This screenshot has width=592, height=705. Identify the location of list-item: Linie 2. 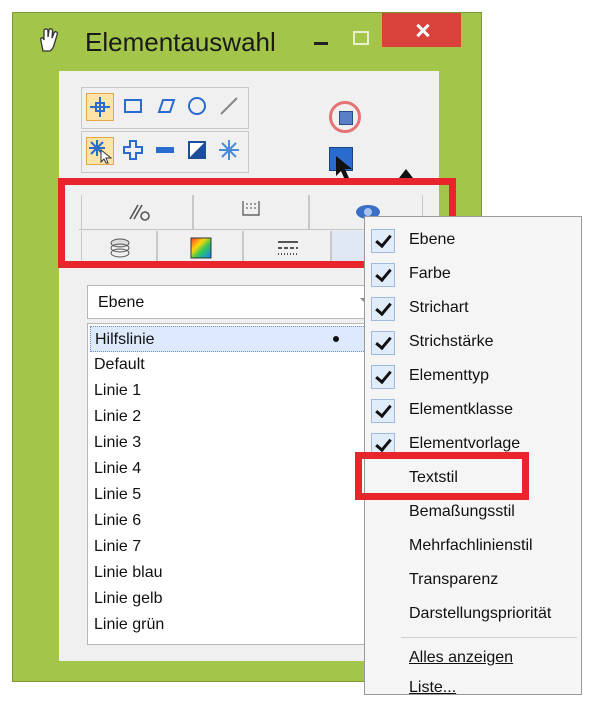
(117, 417).